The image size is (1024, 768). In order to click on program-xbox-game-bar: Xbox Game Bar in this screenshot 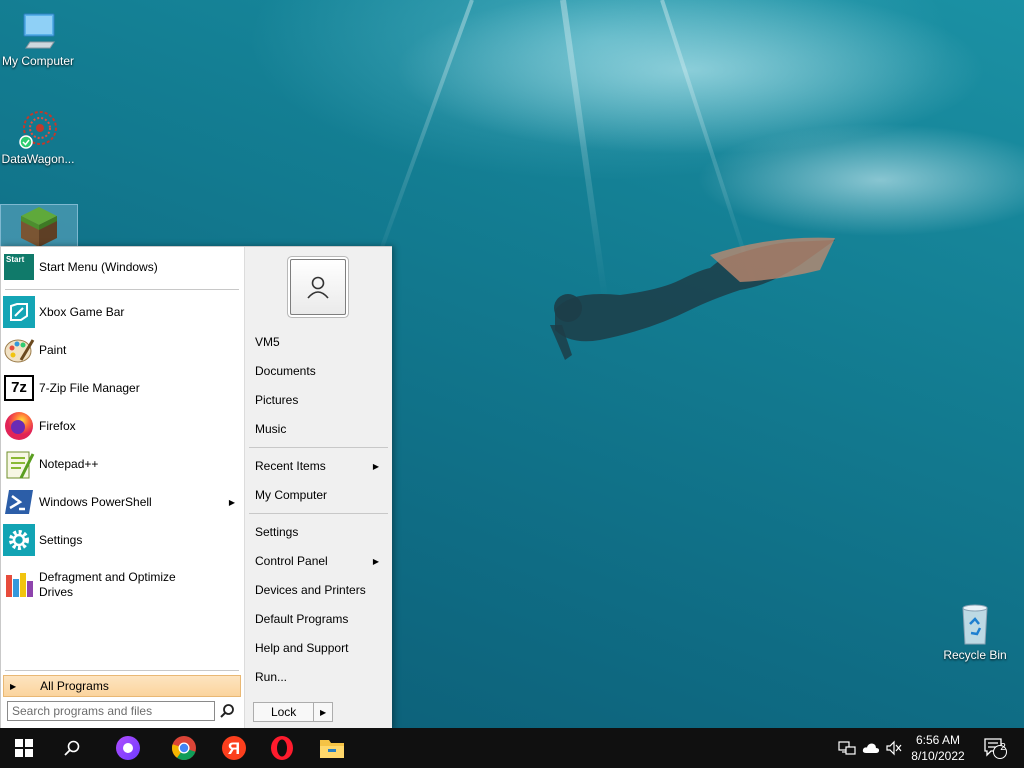, I will do `click(122, 312)`.